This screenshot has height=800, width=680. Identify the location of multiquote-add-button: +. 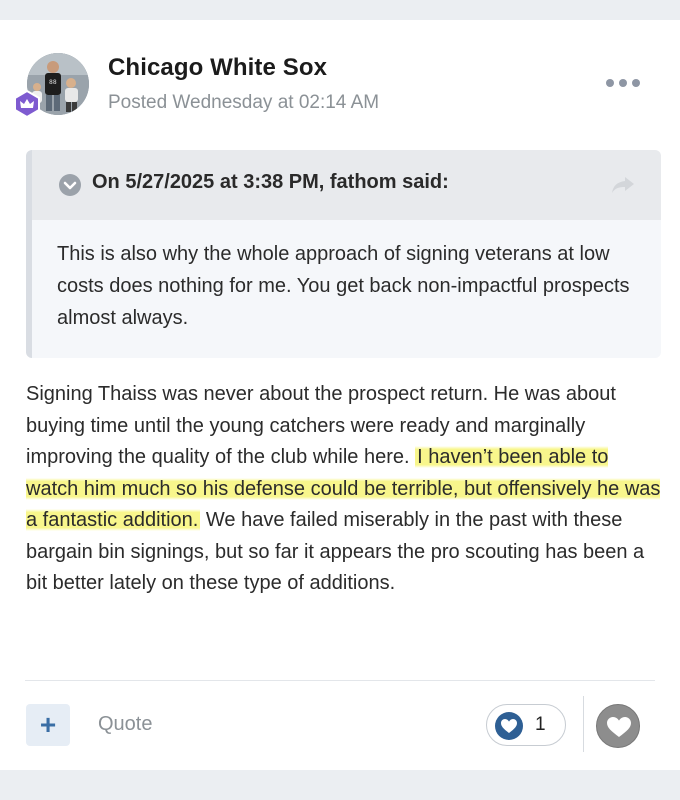
(48, 725).